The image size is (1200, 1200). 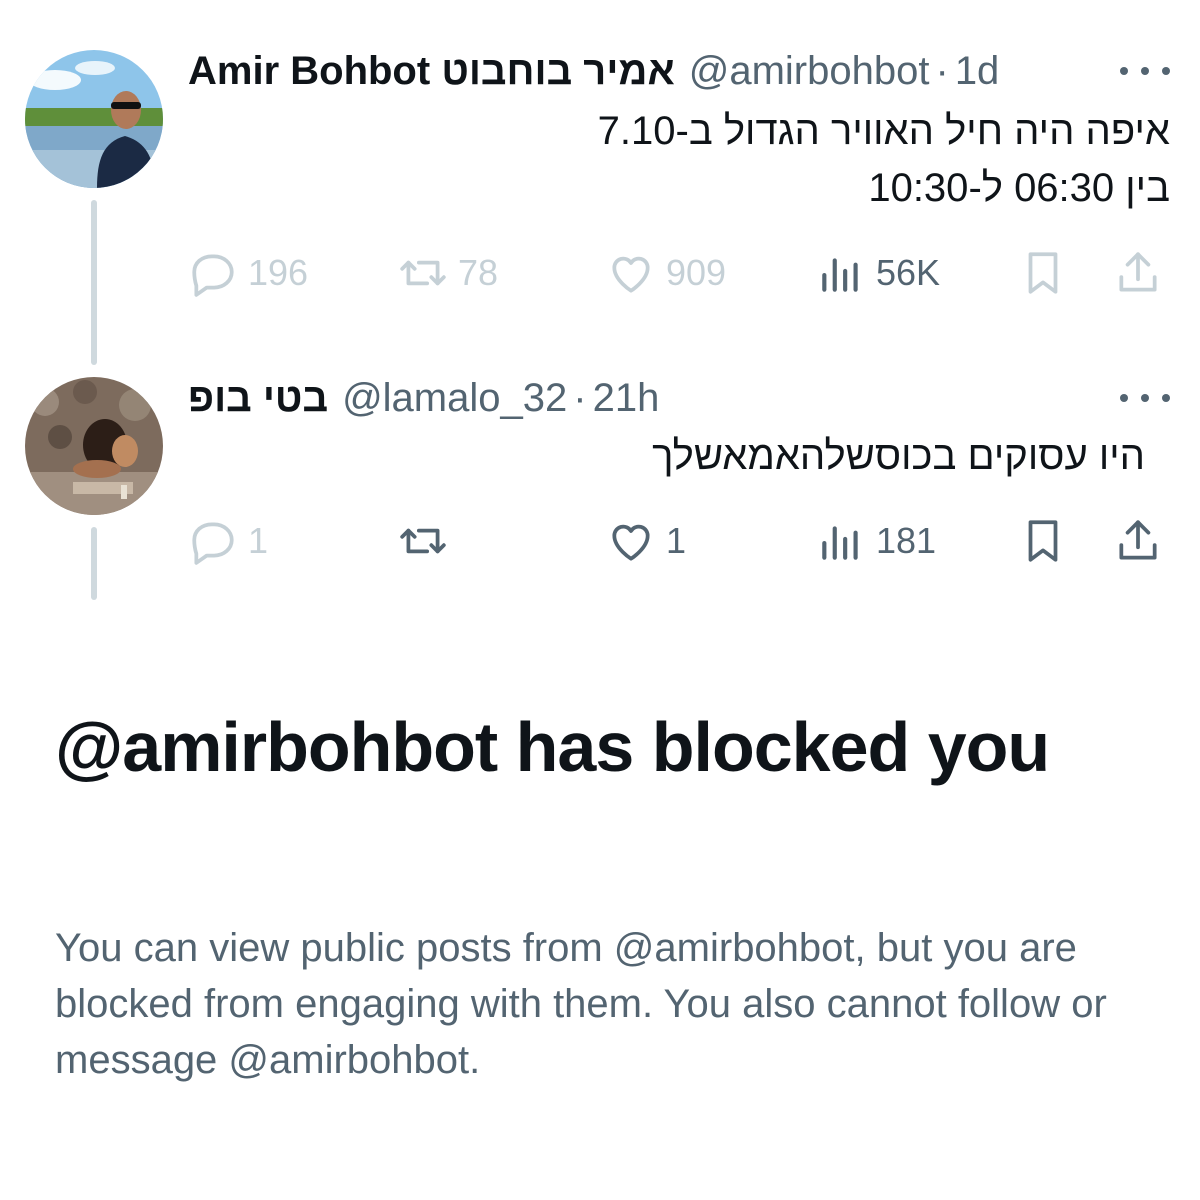 I want to click on tweet-2-views-button: 181, so click(x=876, y=541).